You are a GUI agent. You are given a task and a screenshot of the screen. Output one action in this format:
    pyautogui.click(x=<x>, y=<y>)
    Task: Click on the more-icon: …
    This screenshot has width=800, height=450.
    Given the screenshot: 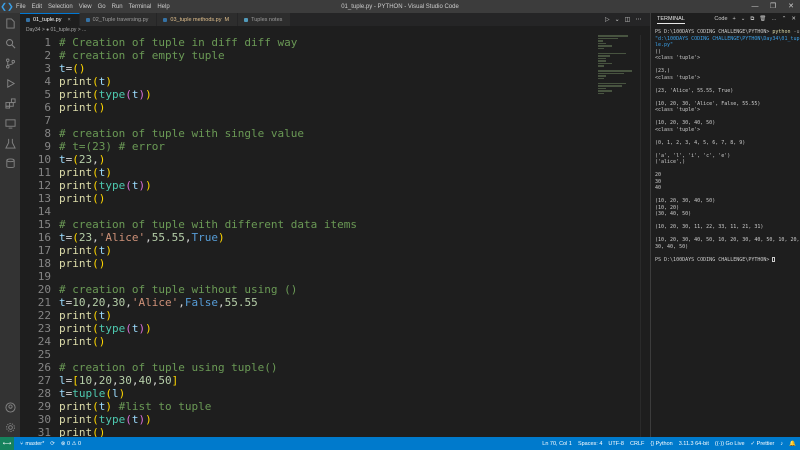 What is the action you would take?
    pyautogui.click(x=774, y=19)
    